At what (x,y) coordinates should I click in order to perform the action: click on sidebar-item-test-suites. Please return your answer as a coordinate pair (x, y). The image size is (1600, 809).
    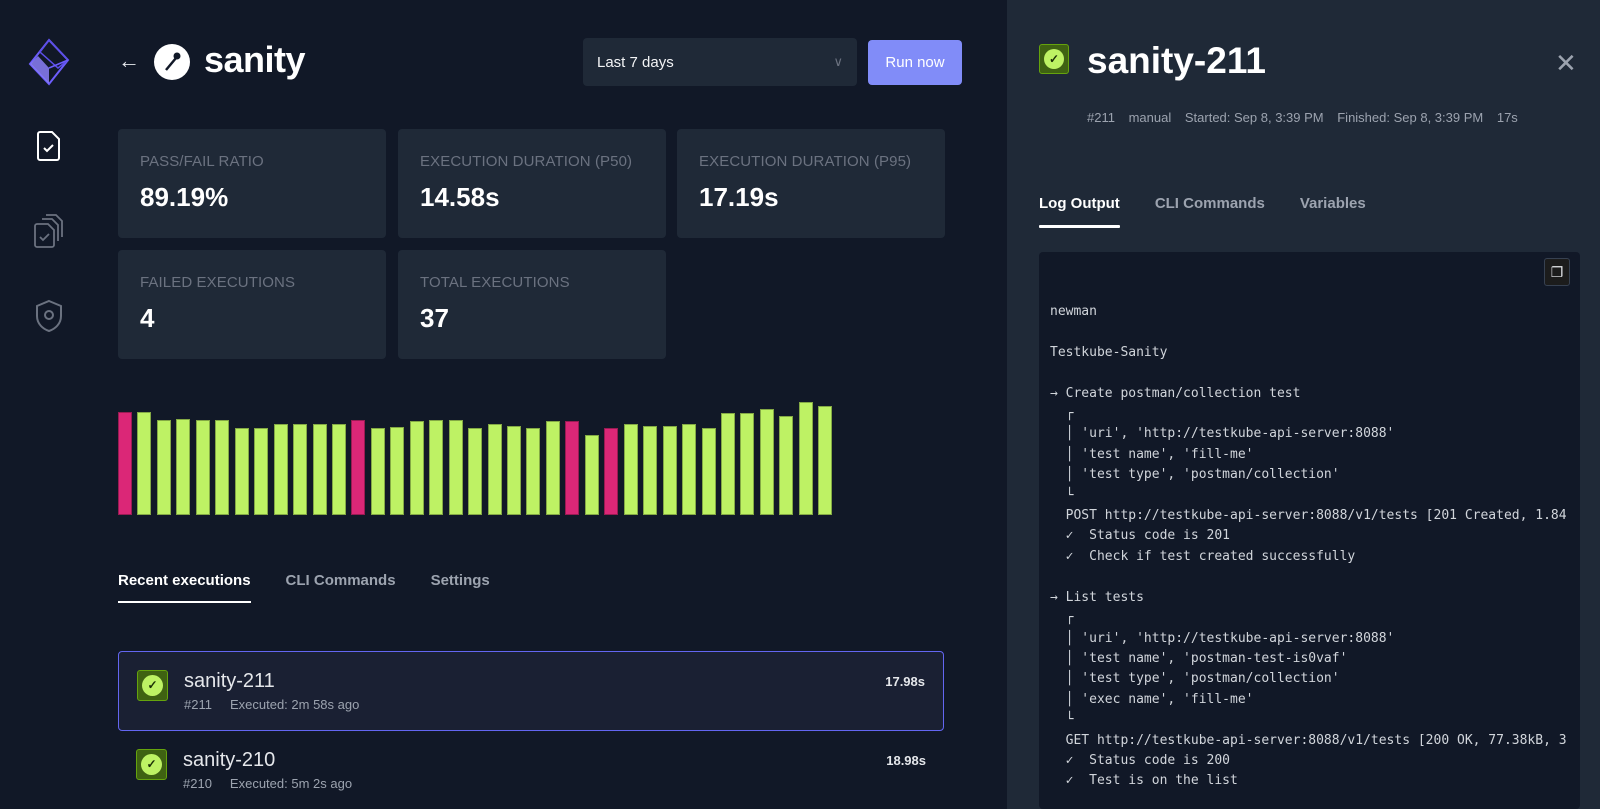
    Looking at the image, I should click on (49, 230).